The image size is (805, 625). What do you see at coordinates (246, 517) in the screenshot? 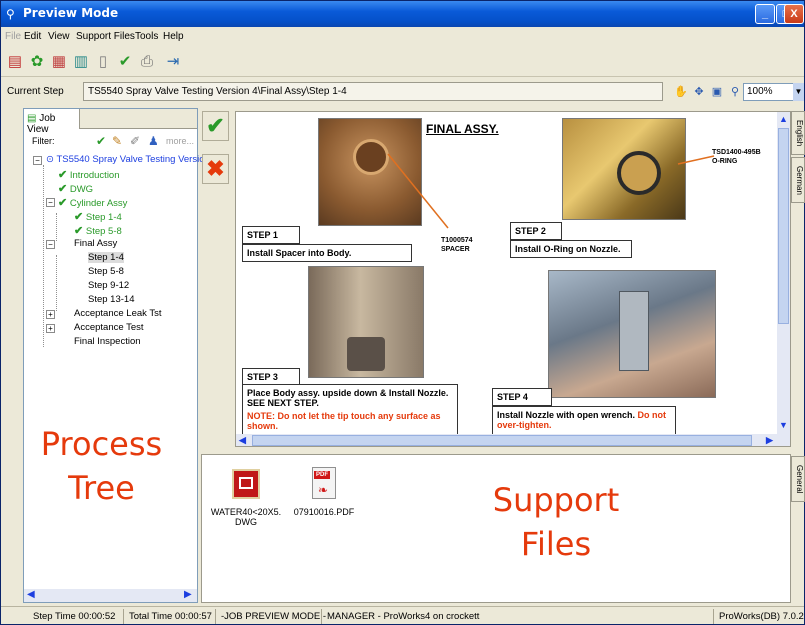
I see `support-file-name: WATER40<20X5. DWG` at bounding box center [246, 517].